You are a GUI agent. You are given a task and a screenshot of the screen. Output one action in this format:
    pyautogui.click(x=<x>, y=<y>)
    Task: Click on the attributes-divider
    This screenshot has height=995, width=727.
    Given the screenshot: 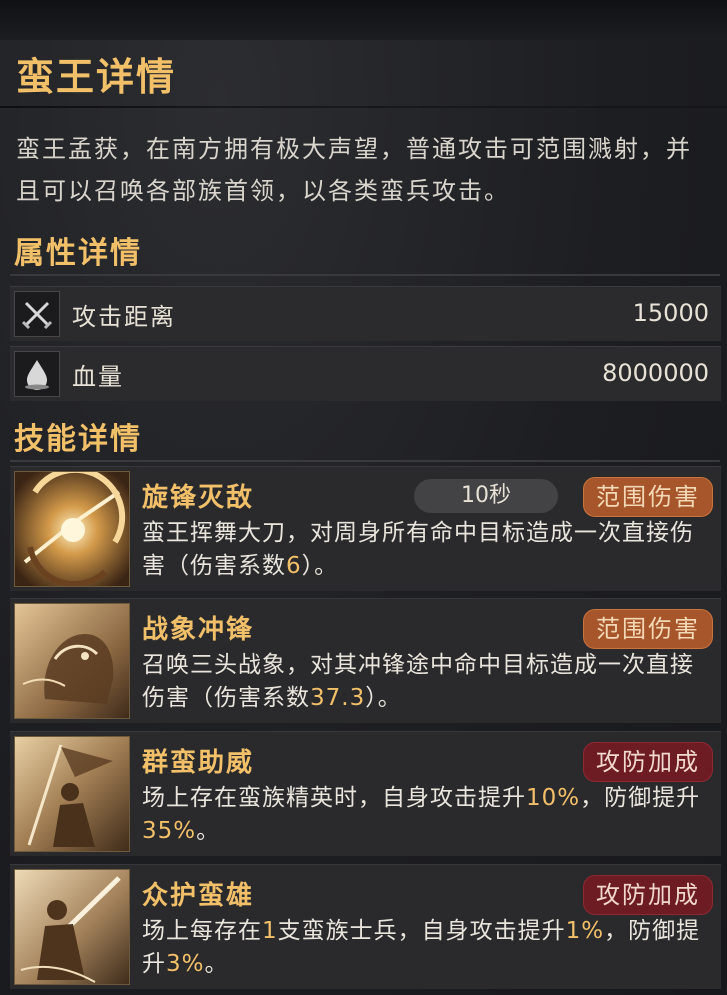 What is the action you would take?
    pyautogui.click(x=365, y=275)
    